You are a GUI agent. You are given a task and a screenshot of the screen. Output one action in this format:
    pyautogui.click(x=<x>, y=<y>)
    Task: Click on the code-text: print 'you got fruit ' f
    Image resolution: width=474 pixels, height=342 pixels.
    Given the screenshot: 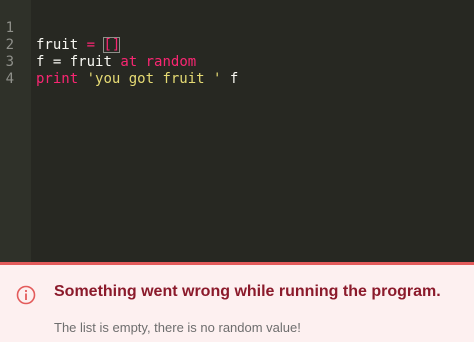 What is the action you would take?
    pyautogui.click(x=137, y=79)
    